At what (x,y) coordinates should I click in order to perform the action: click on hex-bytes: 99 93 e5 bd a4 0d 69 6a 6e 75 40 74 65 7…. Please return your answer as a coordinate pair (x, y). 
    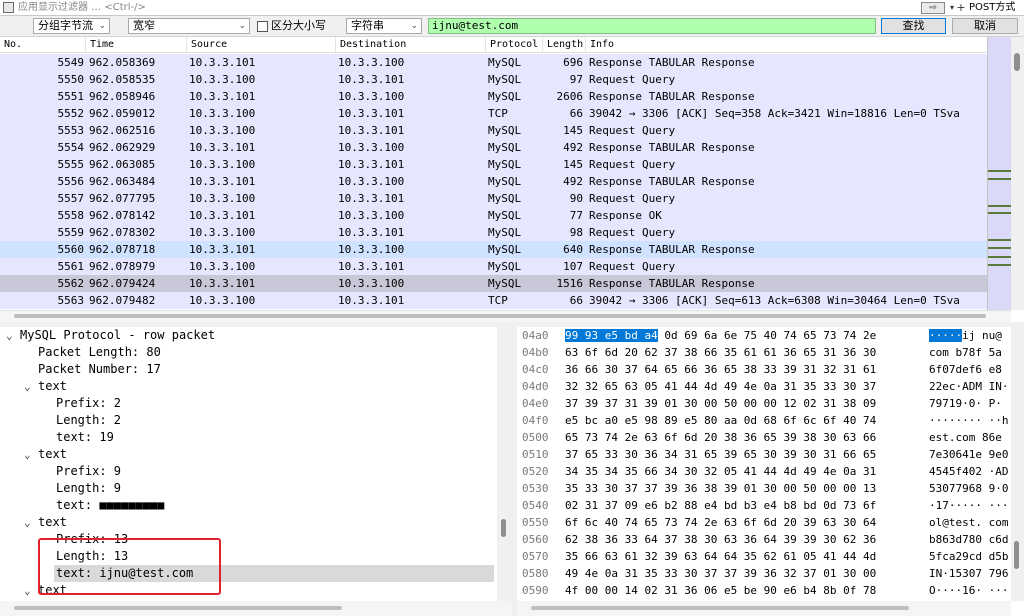
    Looking at the image, I should click on (745, 335).